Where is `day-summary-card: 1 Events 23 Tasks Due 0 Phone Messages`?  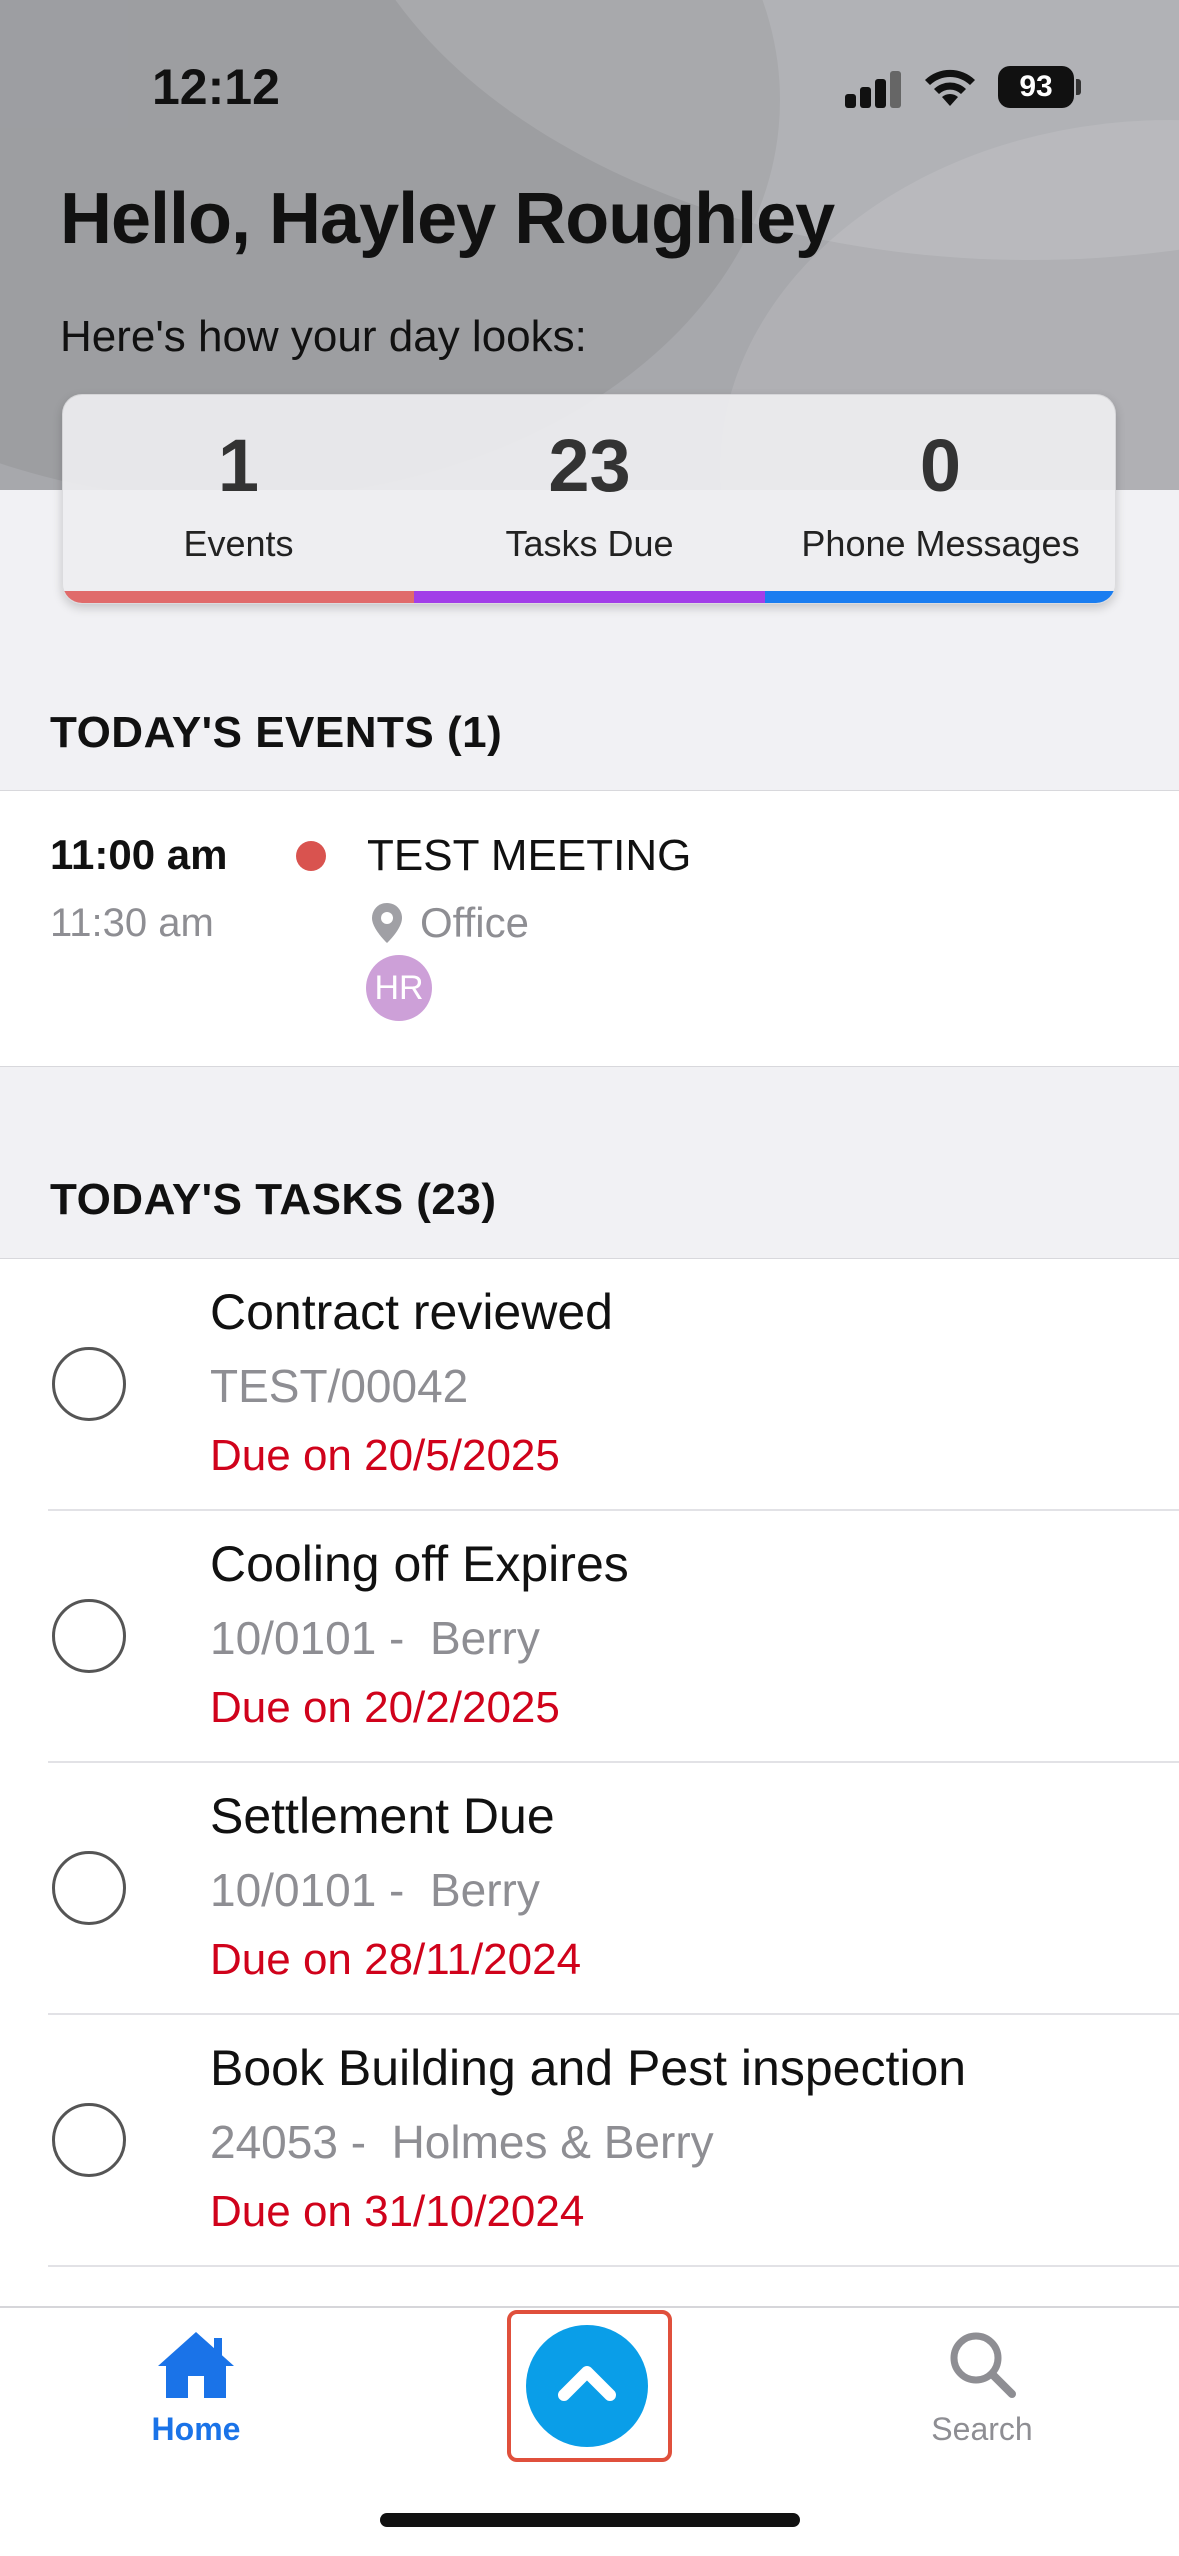
day-summary-card: 1 Events 23 Tasks Due 0 Phone Messages is located at coordinates (589, 499).